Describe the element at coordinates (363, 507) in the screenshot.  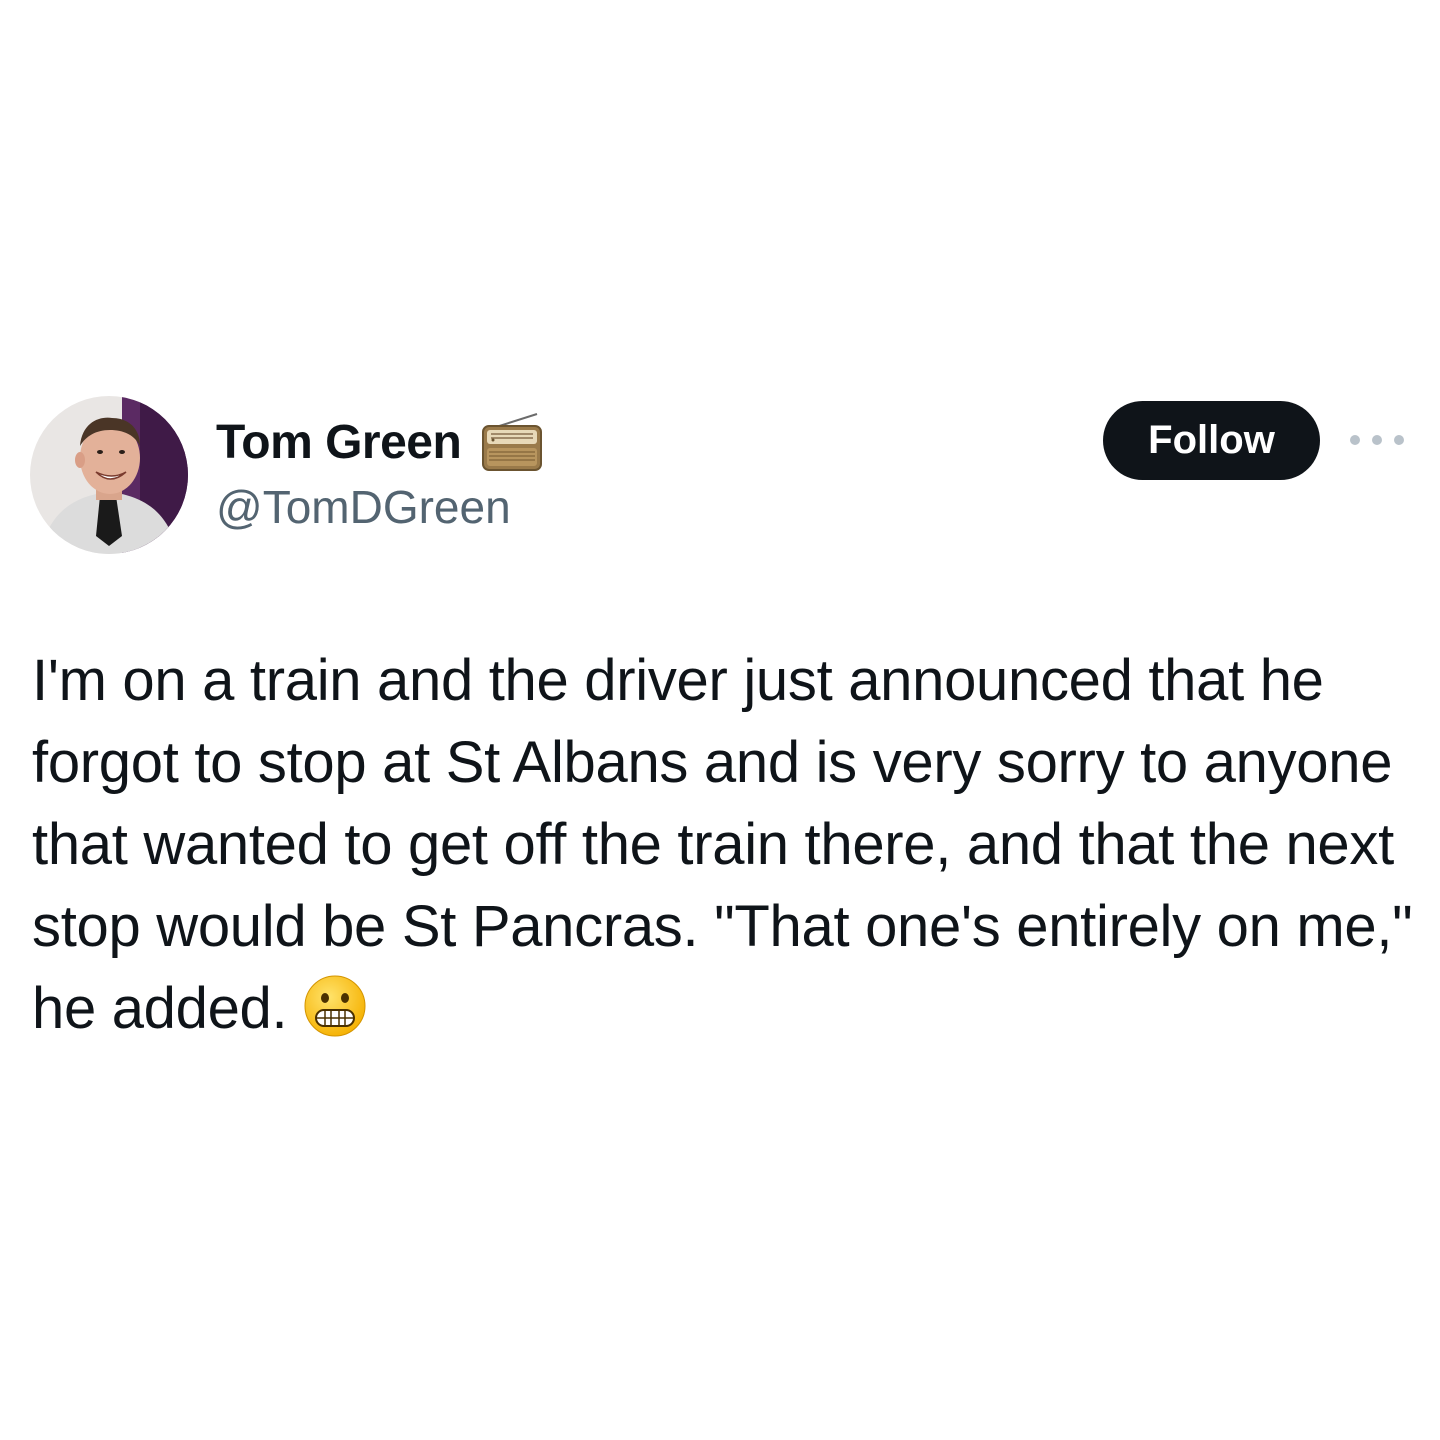
I see `author-handle: @TomDGreen` at that location.